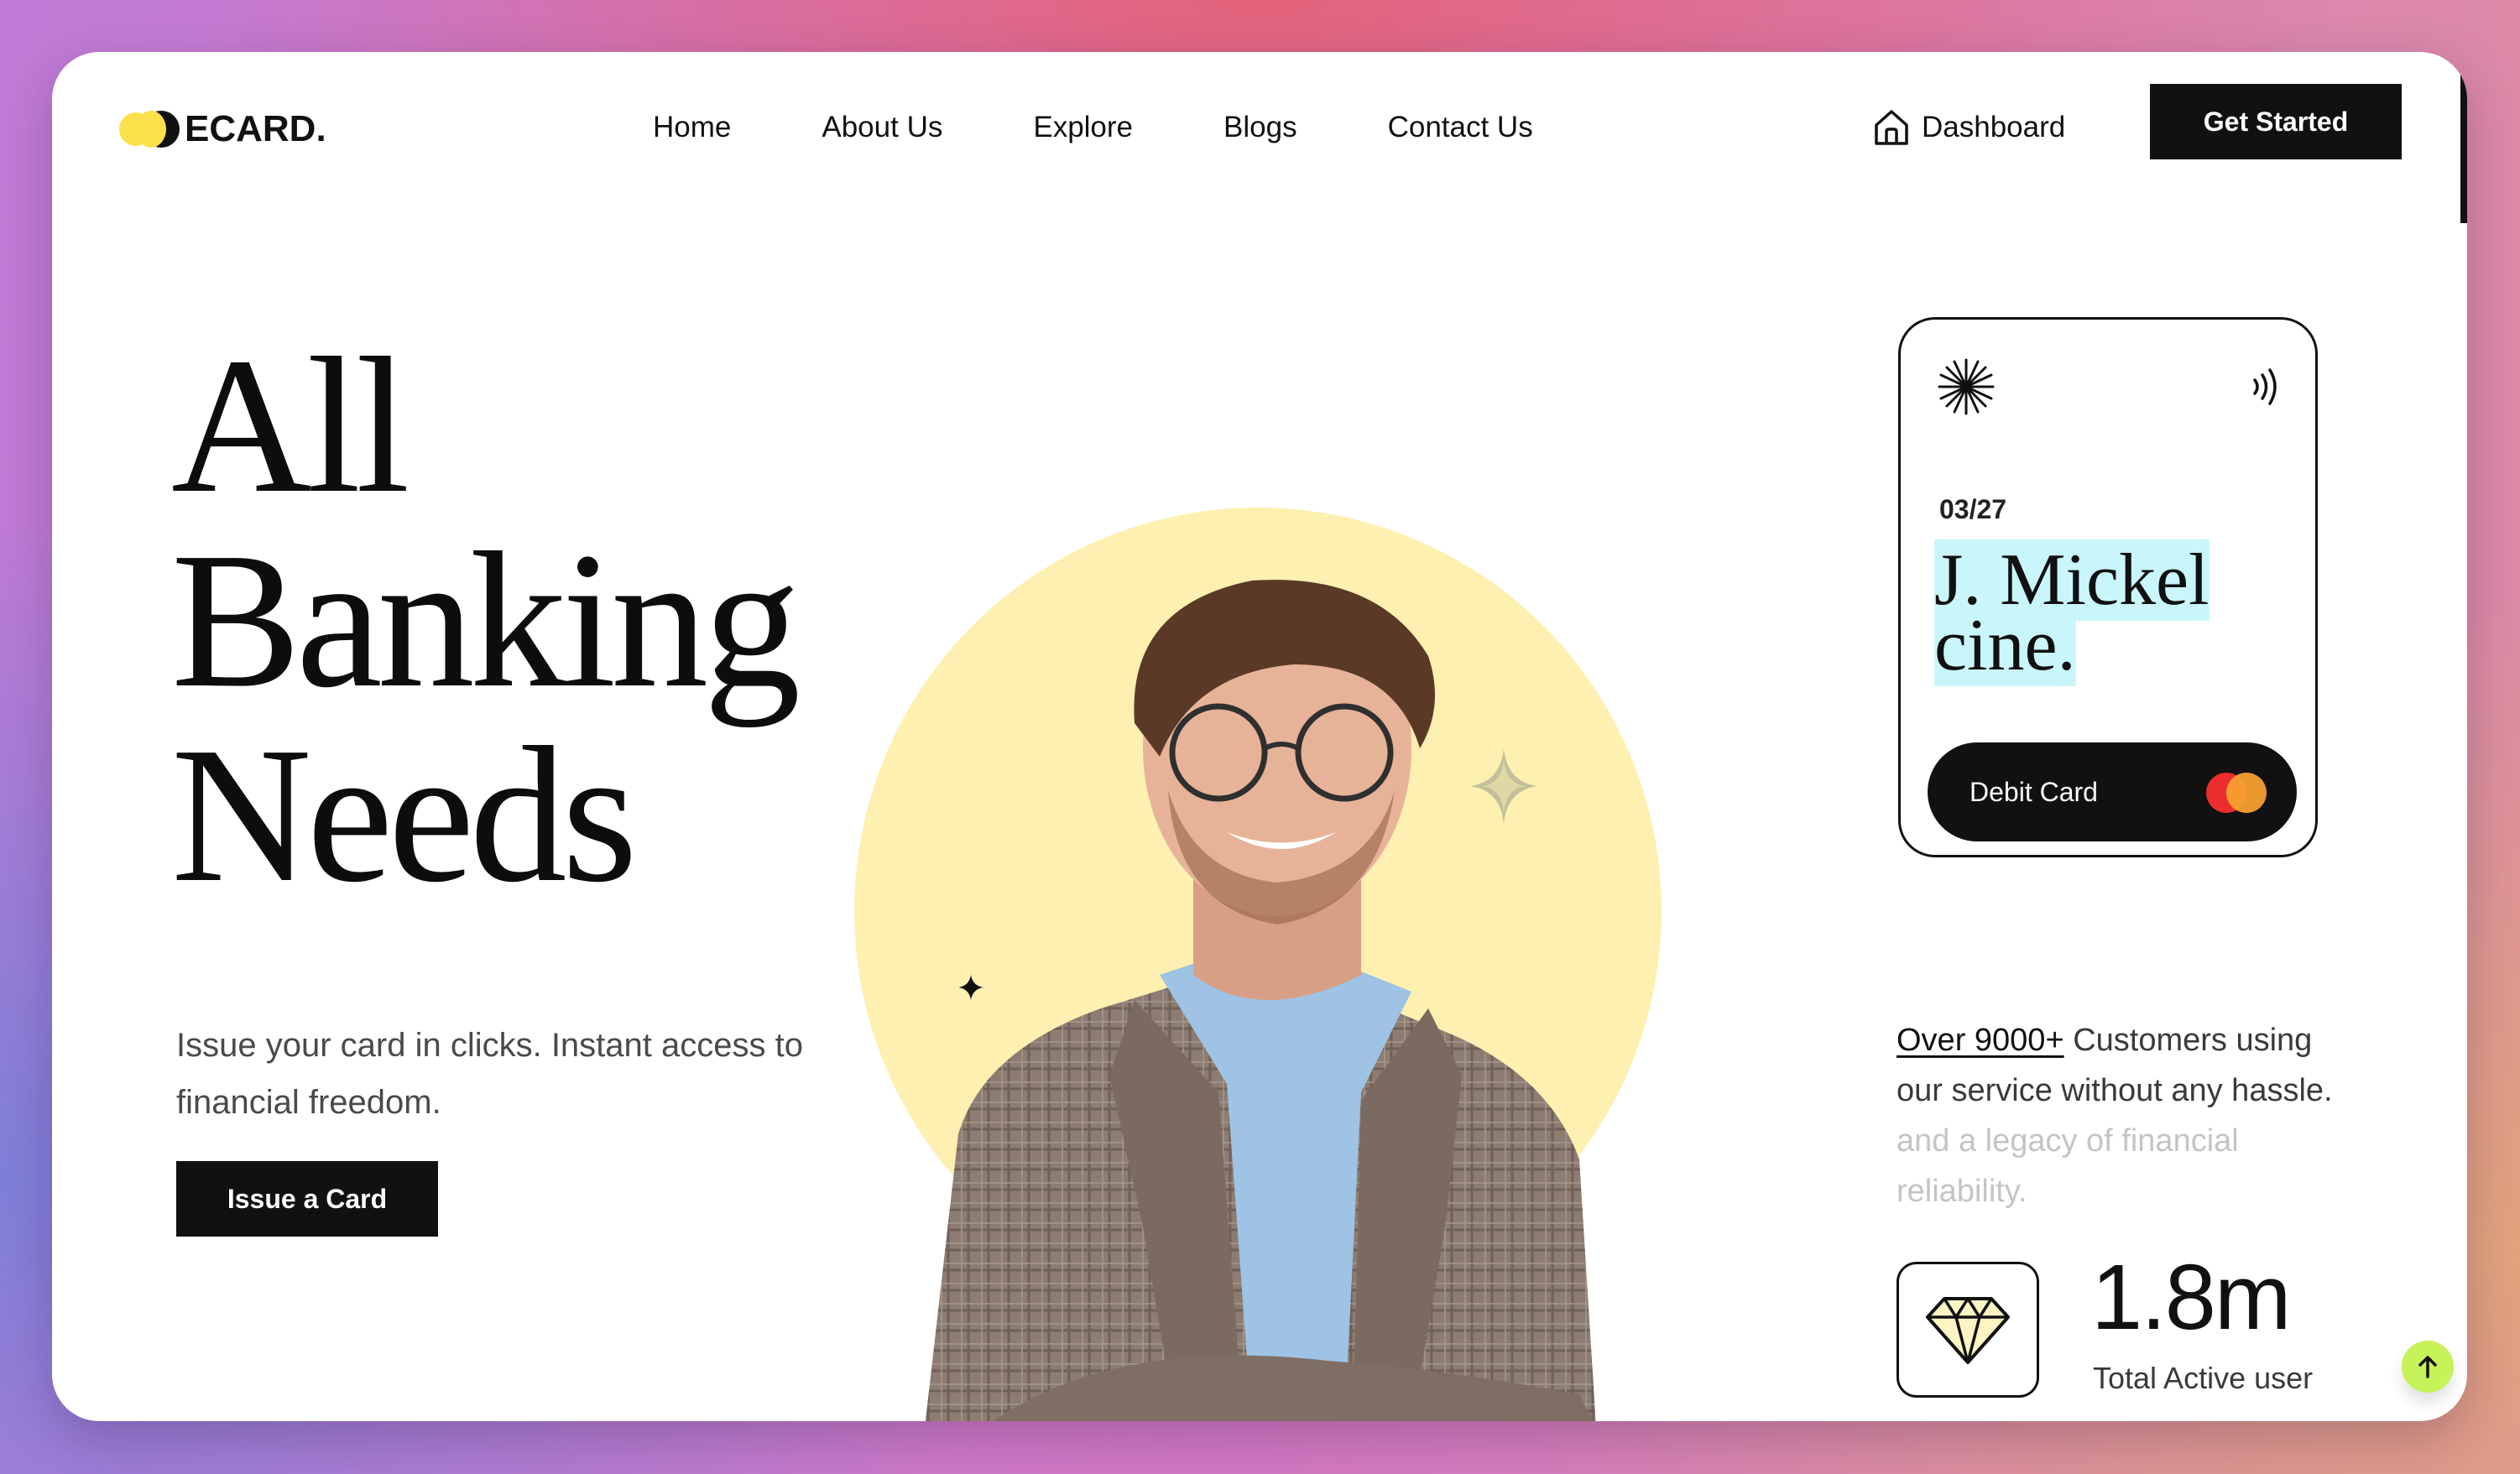 This screenshot has height=1474, width=2520. I want to click on stat-icon-box, so click(1968, 1330).